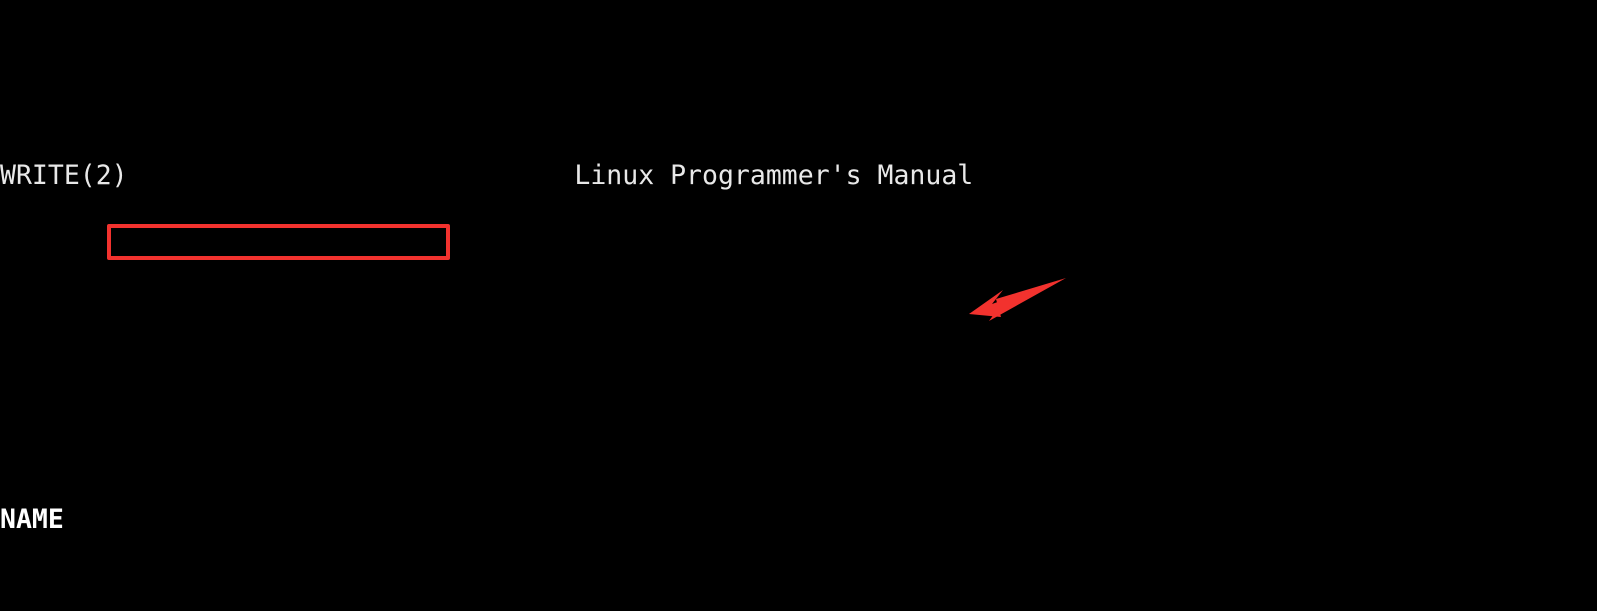  Describe the element at coordinates (32, 519) in the screenshot. I see `section-heading-name: NAME` at that location.